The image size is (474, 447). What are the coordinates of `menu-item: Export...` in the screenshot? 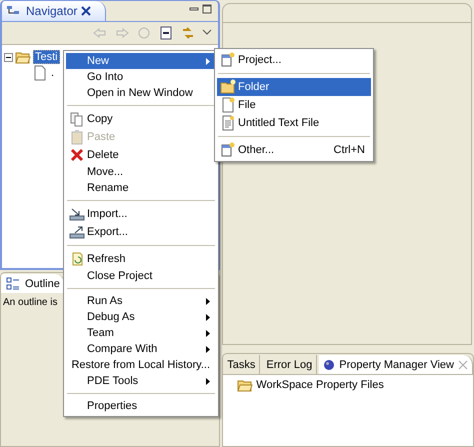 It's located at (141, 232).